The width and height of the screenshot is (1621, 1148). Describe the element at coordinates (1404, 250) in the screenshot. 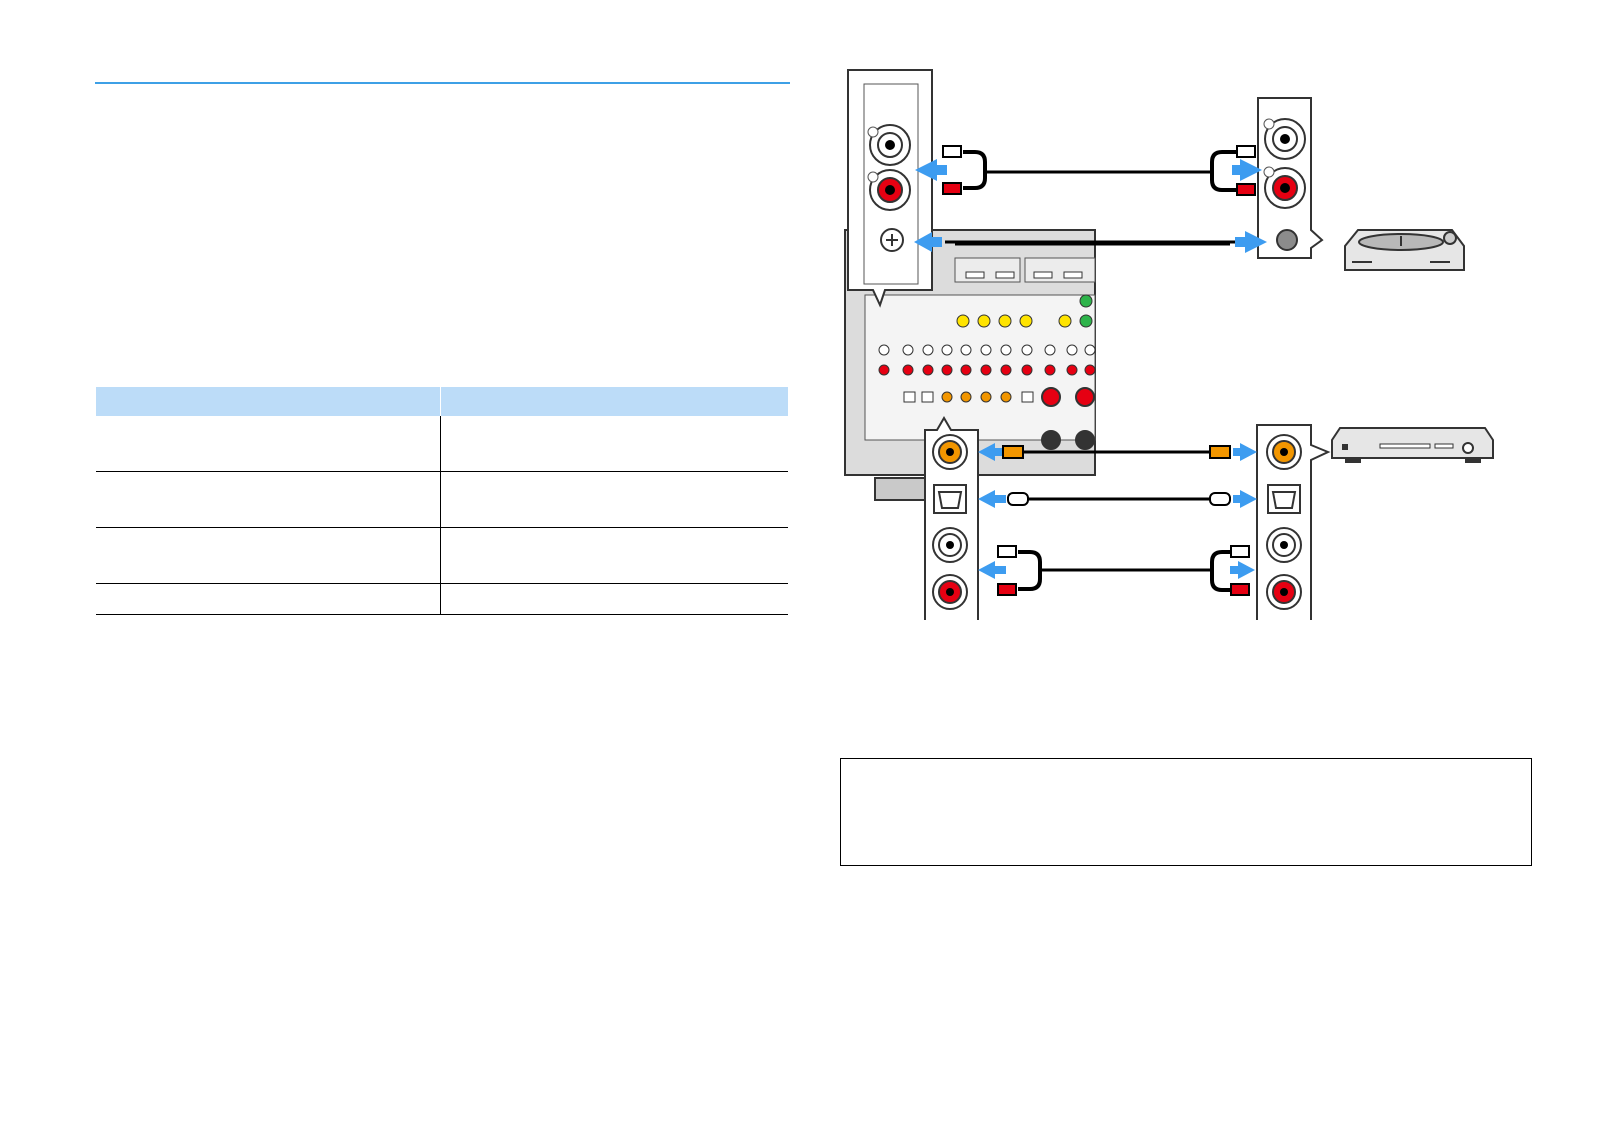

I see `turntable-icon` at that location.